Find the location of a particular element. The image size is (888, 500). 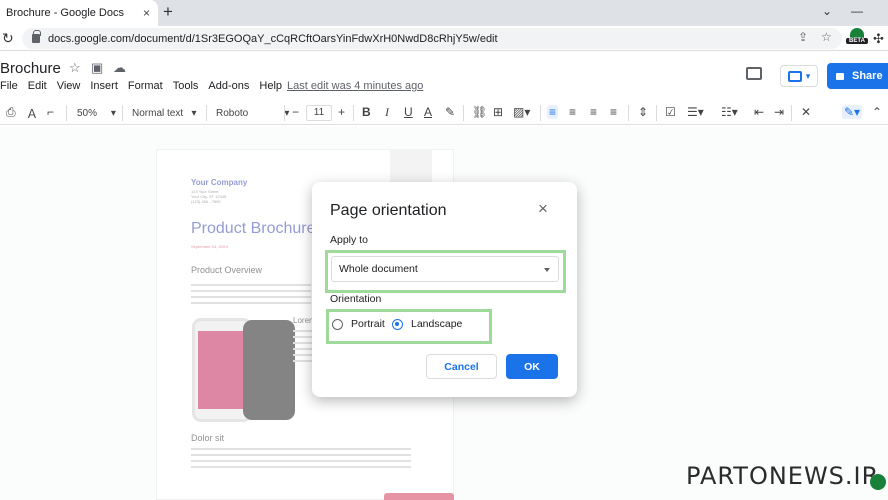

menu-tools: Tools is located at coordinates (186, 86).